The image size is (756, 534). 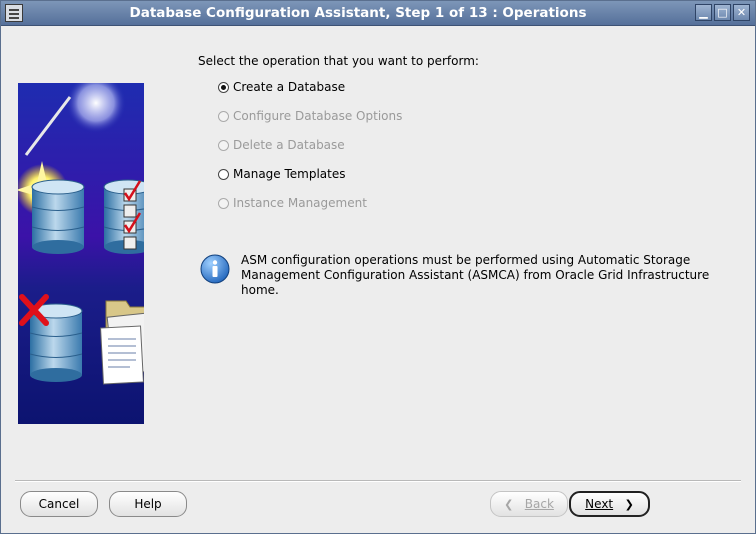 I want to click on option-create-database: Create a Database, so click(x=281, y=87).